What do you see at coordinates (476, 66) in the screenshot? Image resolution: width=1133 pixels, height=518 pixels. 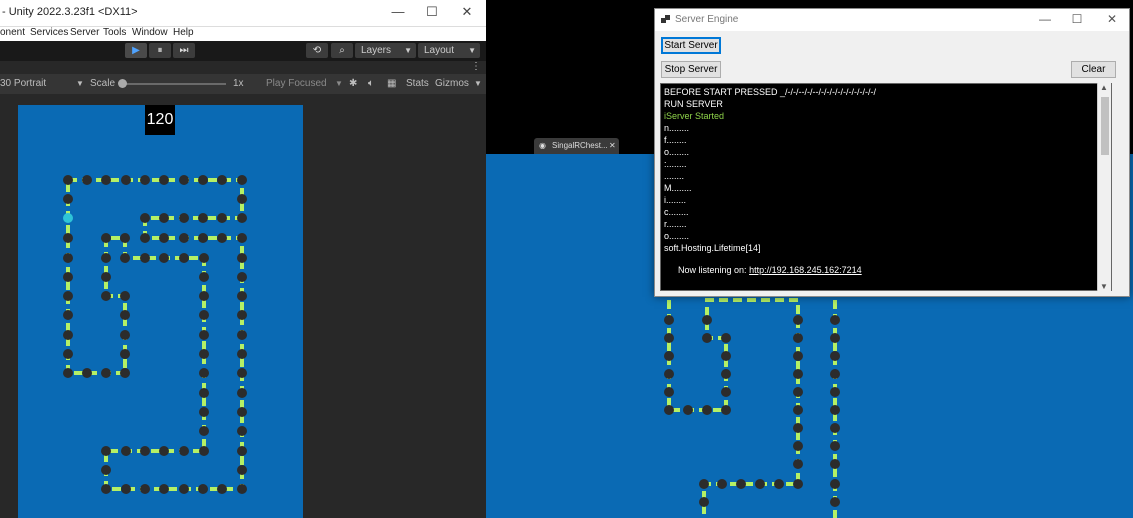 I see `more-options-icon: ⋮` at bounding box center [476, 66].